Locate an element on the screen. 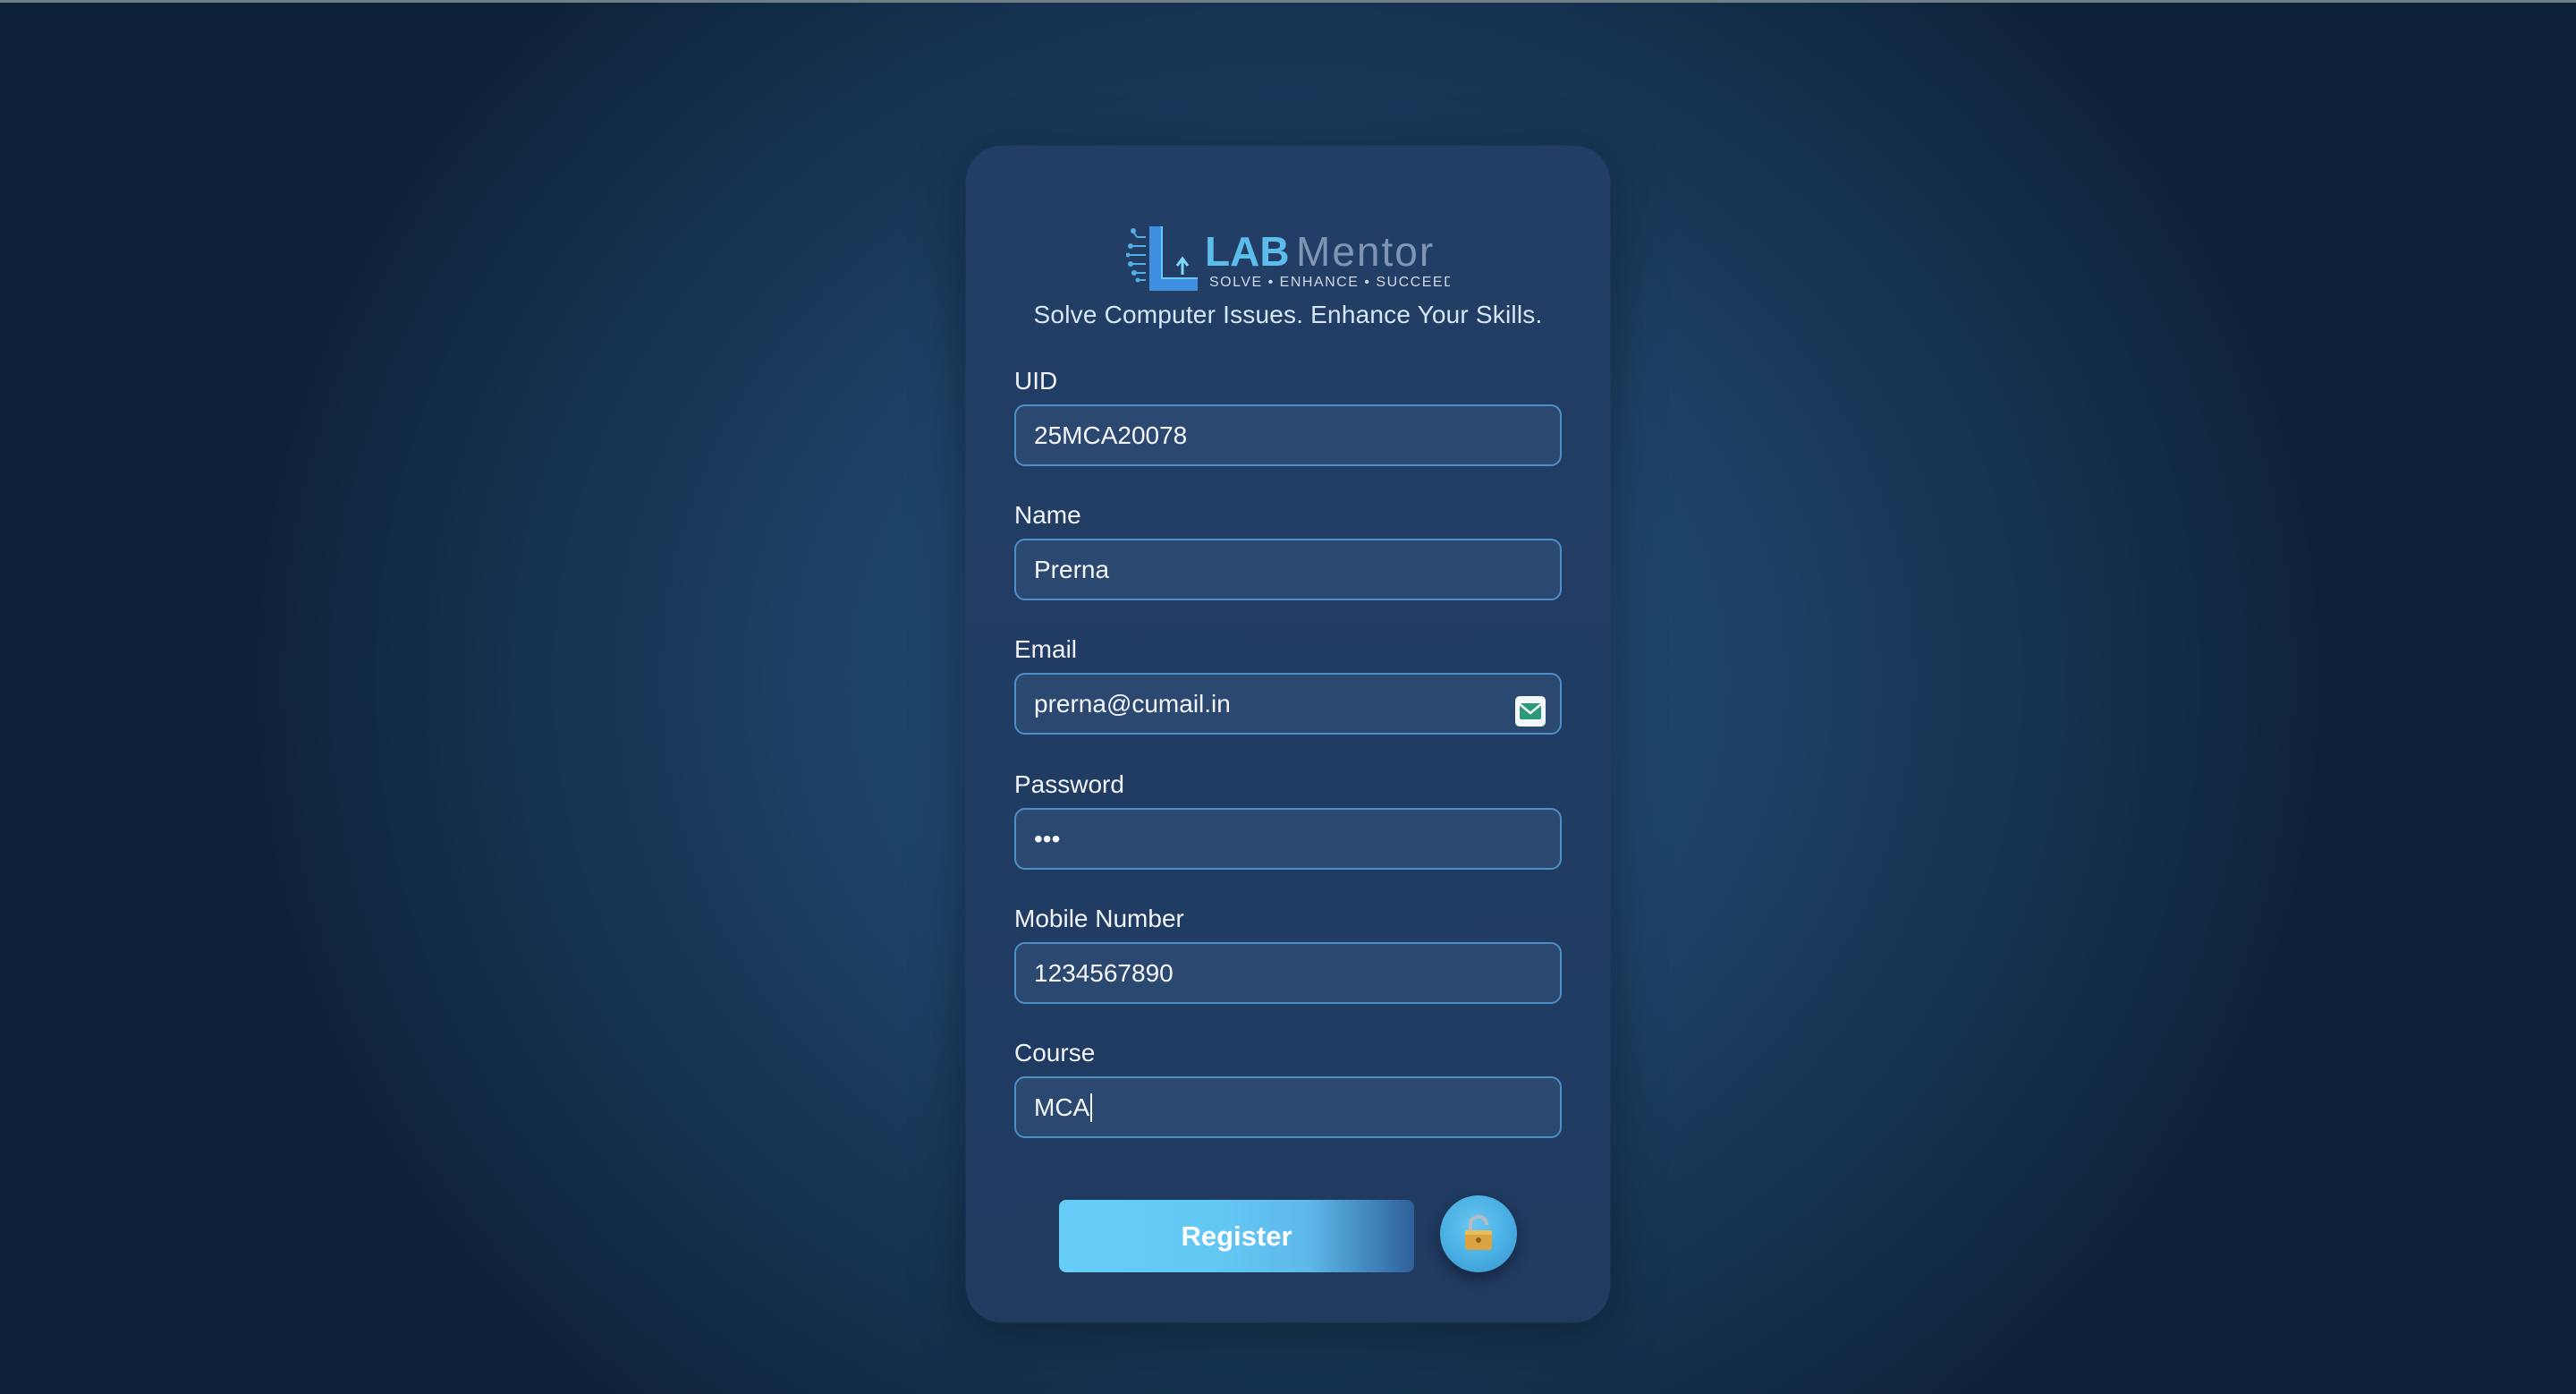 Image resolution: width=2576 pixels, height=1394 pixels. name-value: Prerna is located at coordinates (1072, 569).